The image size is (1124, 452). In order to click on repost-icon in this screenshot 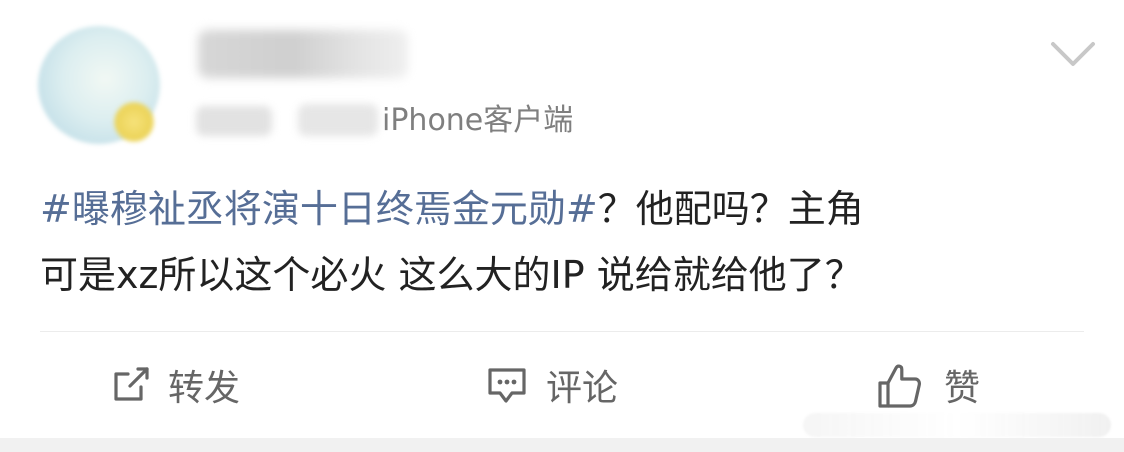, I will do `click(131, 384)`.